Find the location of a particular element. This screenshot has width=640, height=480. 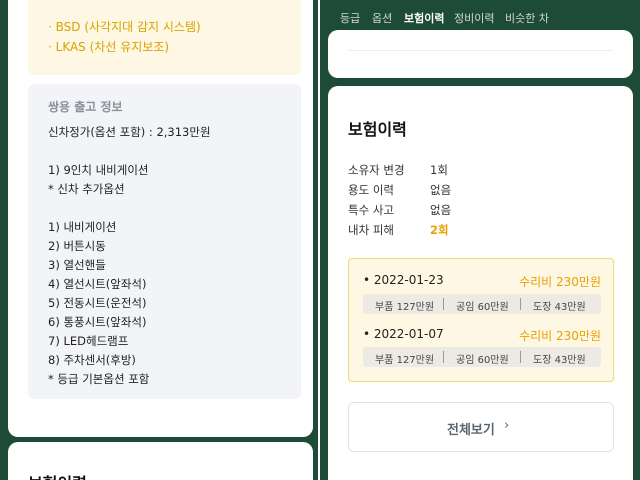

accident-date: • 2022-01-07 is located at coordinates (403, 334).